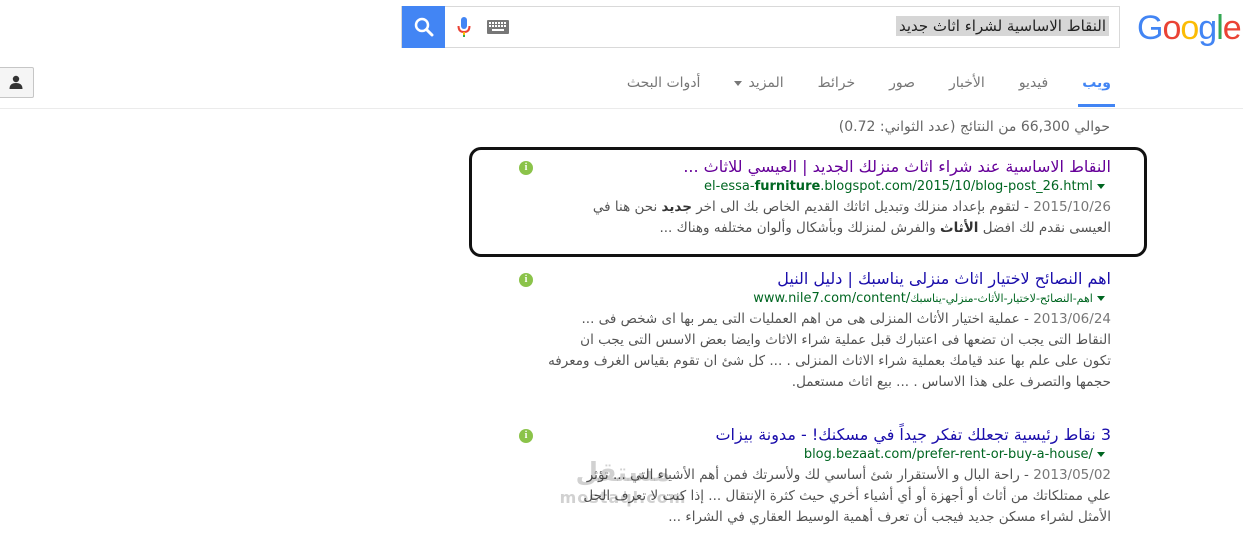  I want to click on tab-more: المزيد, so click(759, 90).